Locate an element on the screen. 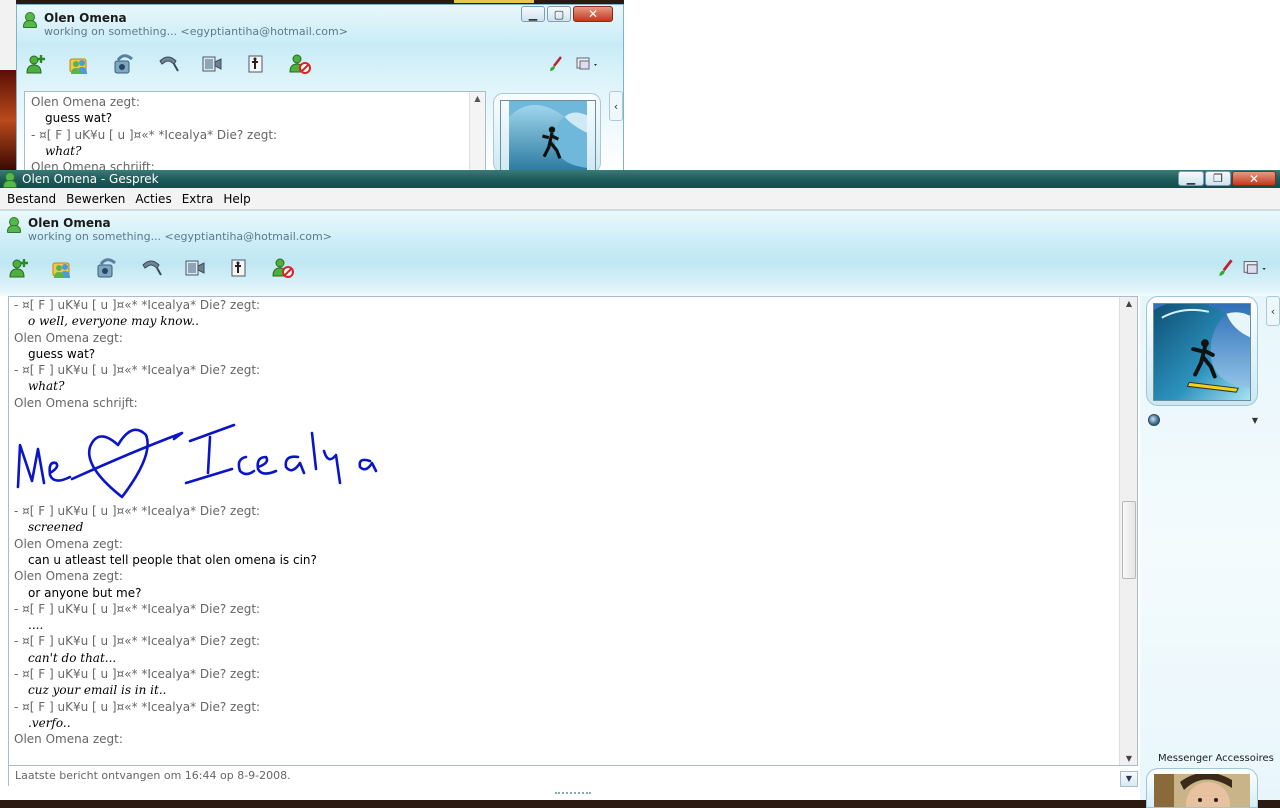  menu-acties: Acties is located at coordinates (153, 199).